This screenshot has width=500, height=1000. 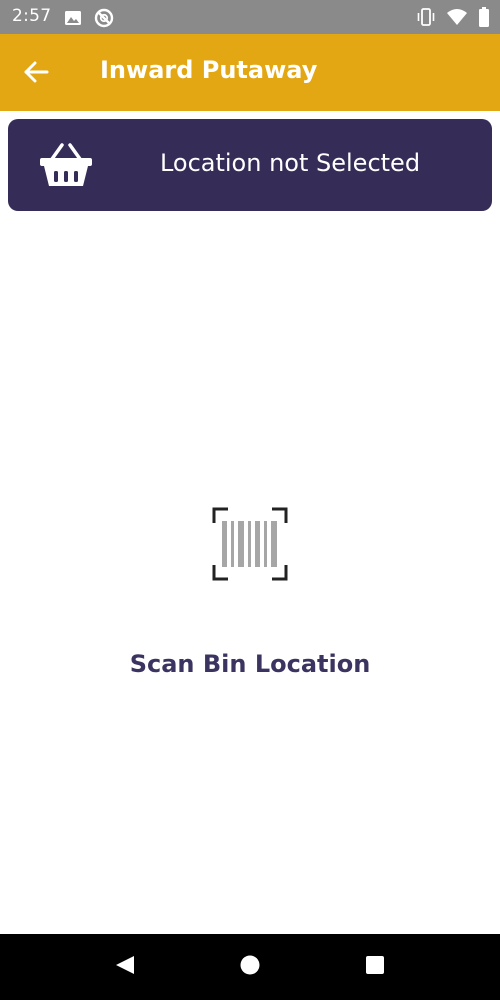 I want to click on barcode-scan-icon, so click(x=250, y=546).